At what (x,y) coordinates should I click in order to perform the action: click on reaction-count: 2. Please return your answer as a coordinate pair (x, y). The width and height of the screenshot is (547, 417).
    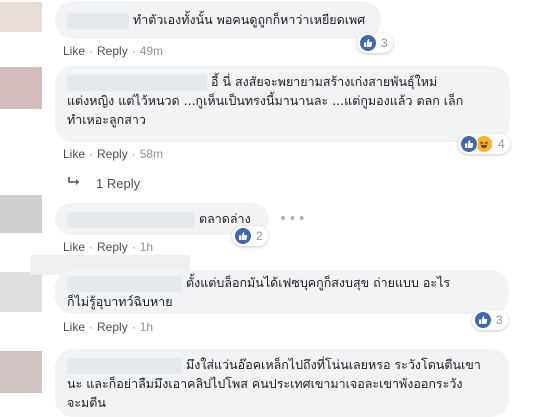
    Looking at the image, I should click on (259, 236).